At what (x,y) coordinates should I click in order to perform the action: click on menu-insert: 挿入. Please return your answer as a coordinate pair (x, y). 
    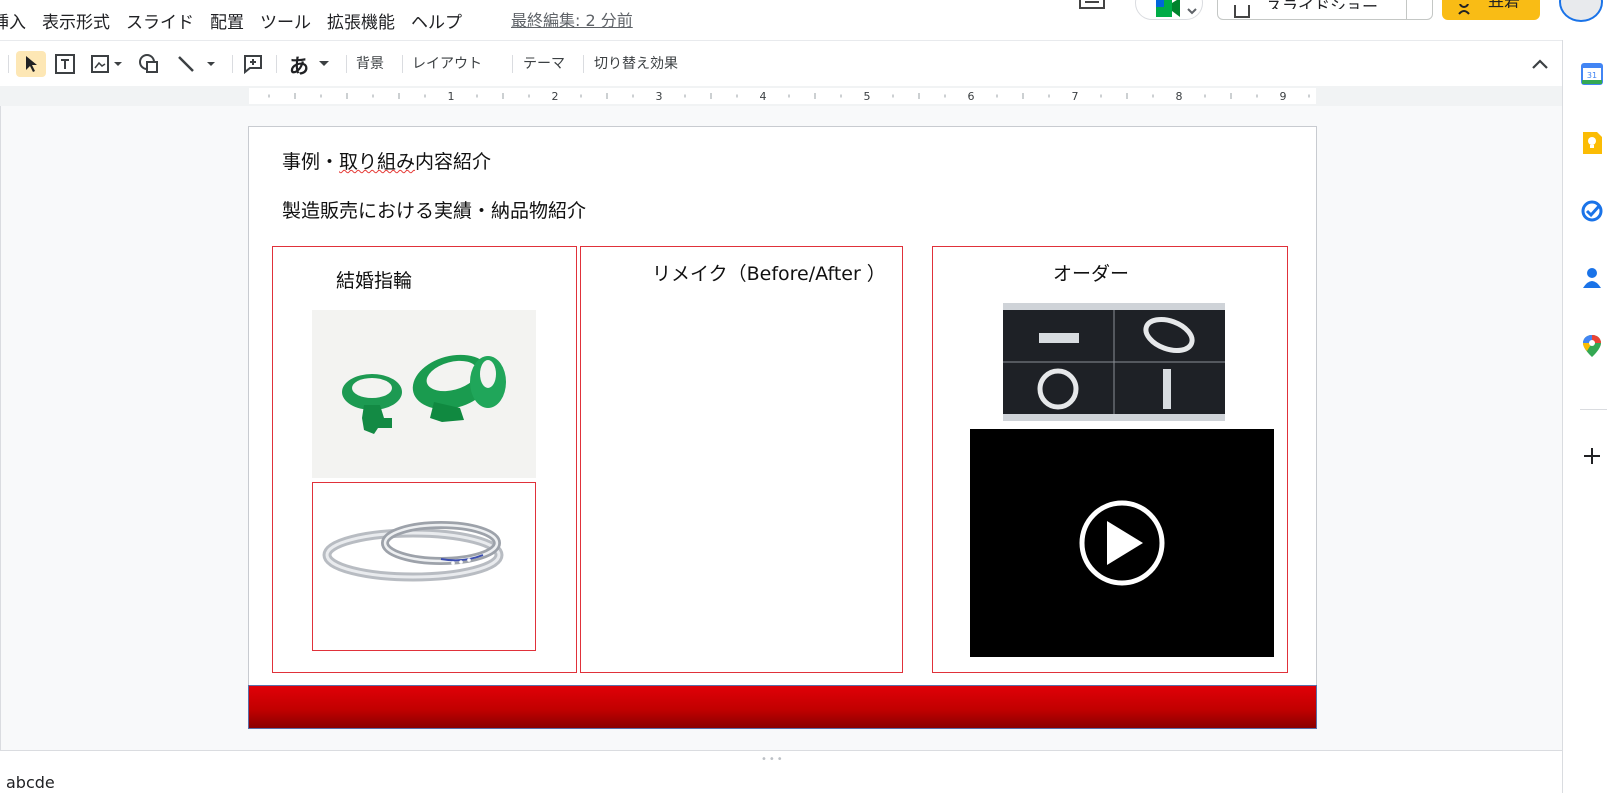
    Looking at the image, I should click on (13, 20).